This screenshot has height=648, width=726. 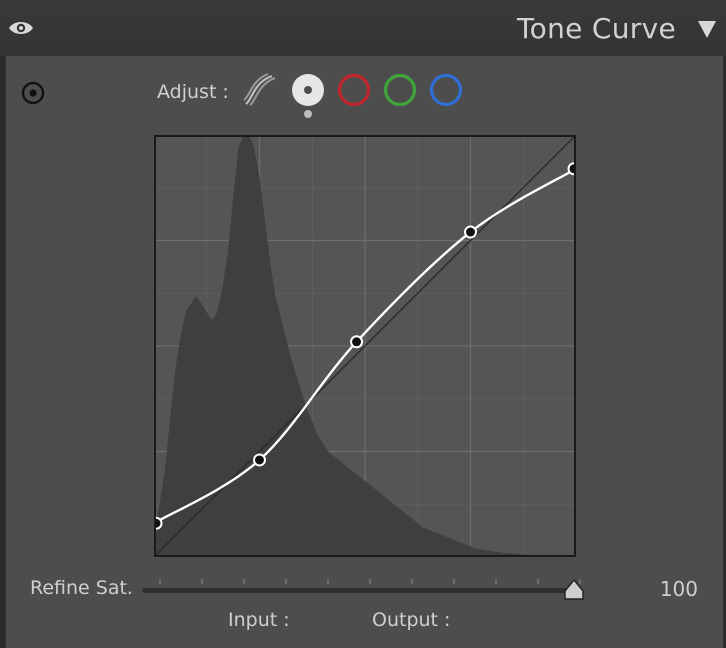 What do you see at coordinates (33, 93) in the screenshot?
I see `target-adjust-icon` at bounding box center [33, 93].